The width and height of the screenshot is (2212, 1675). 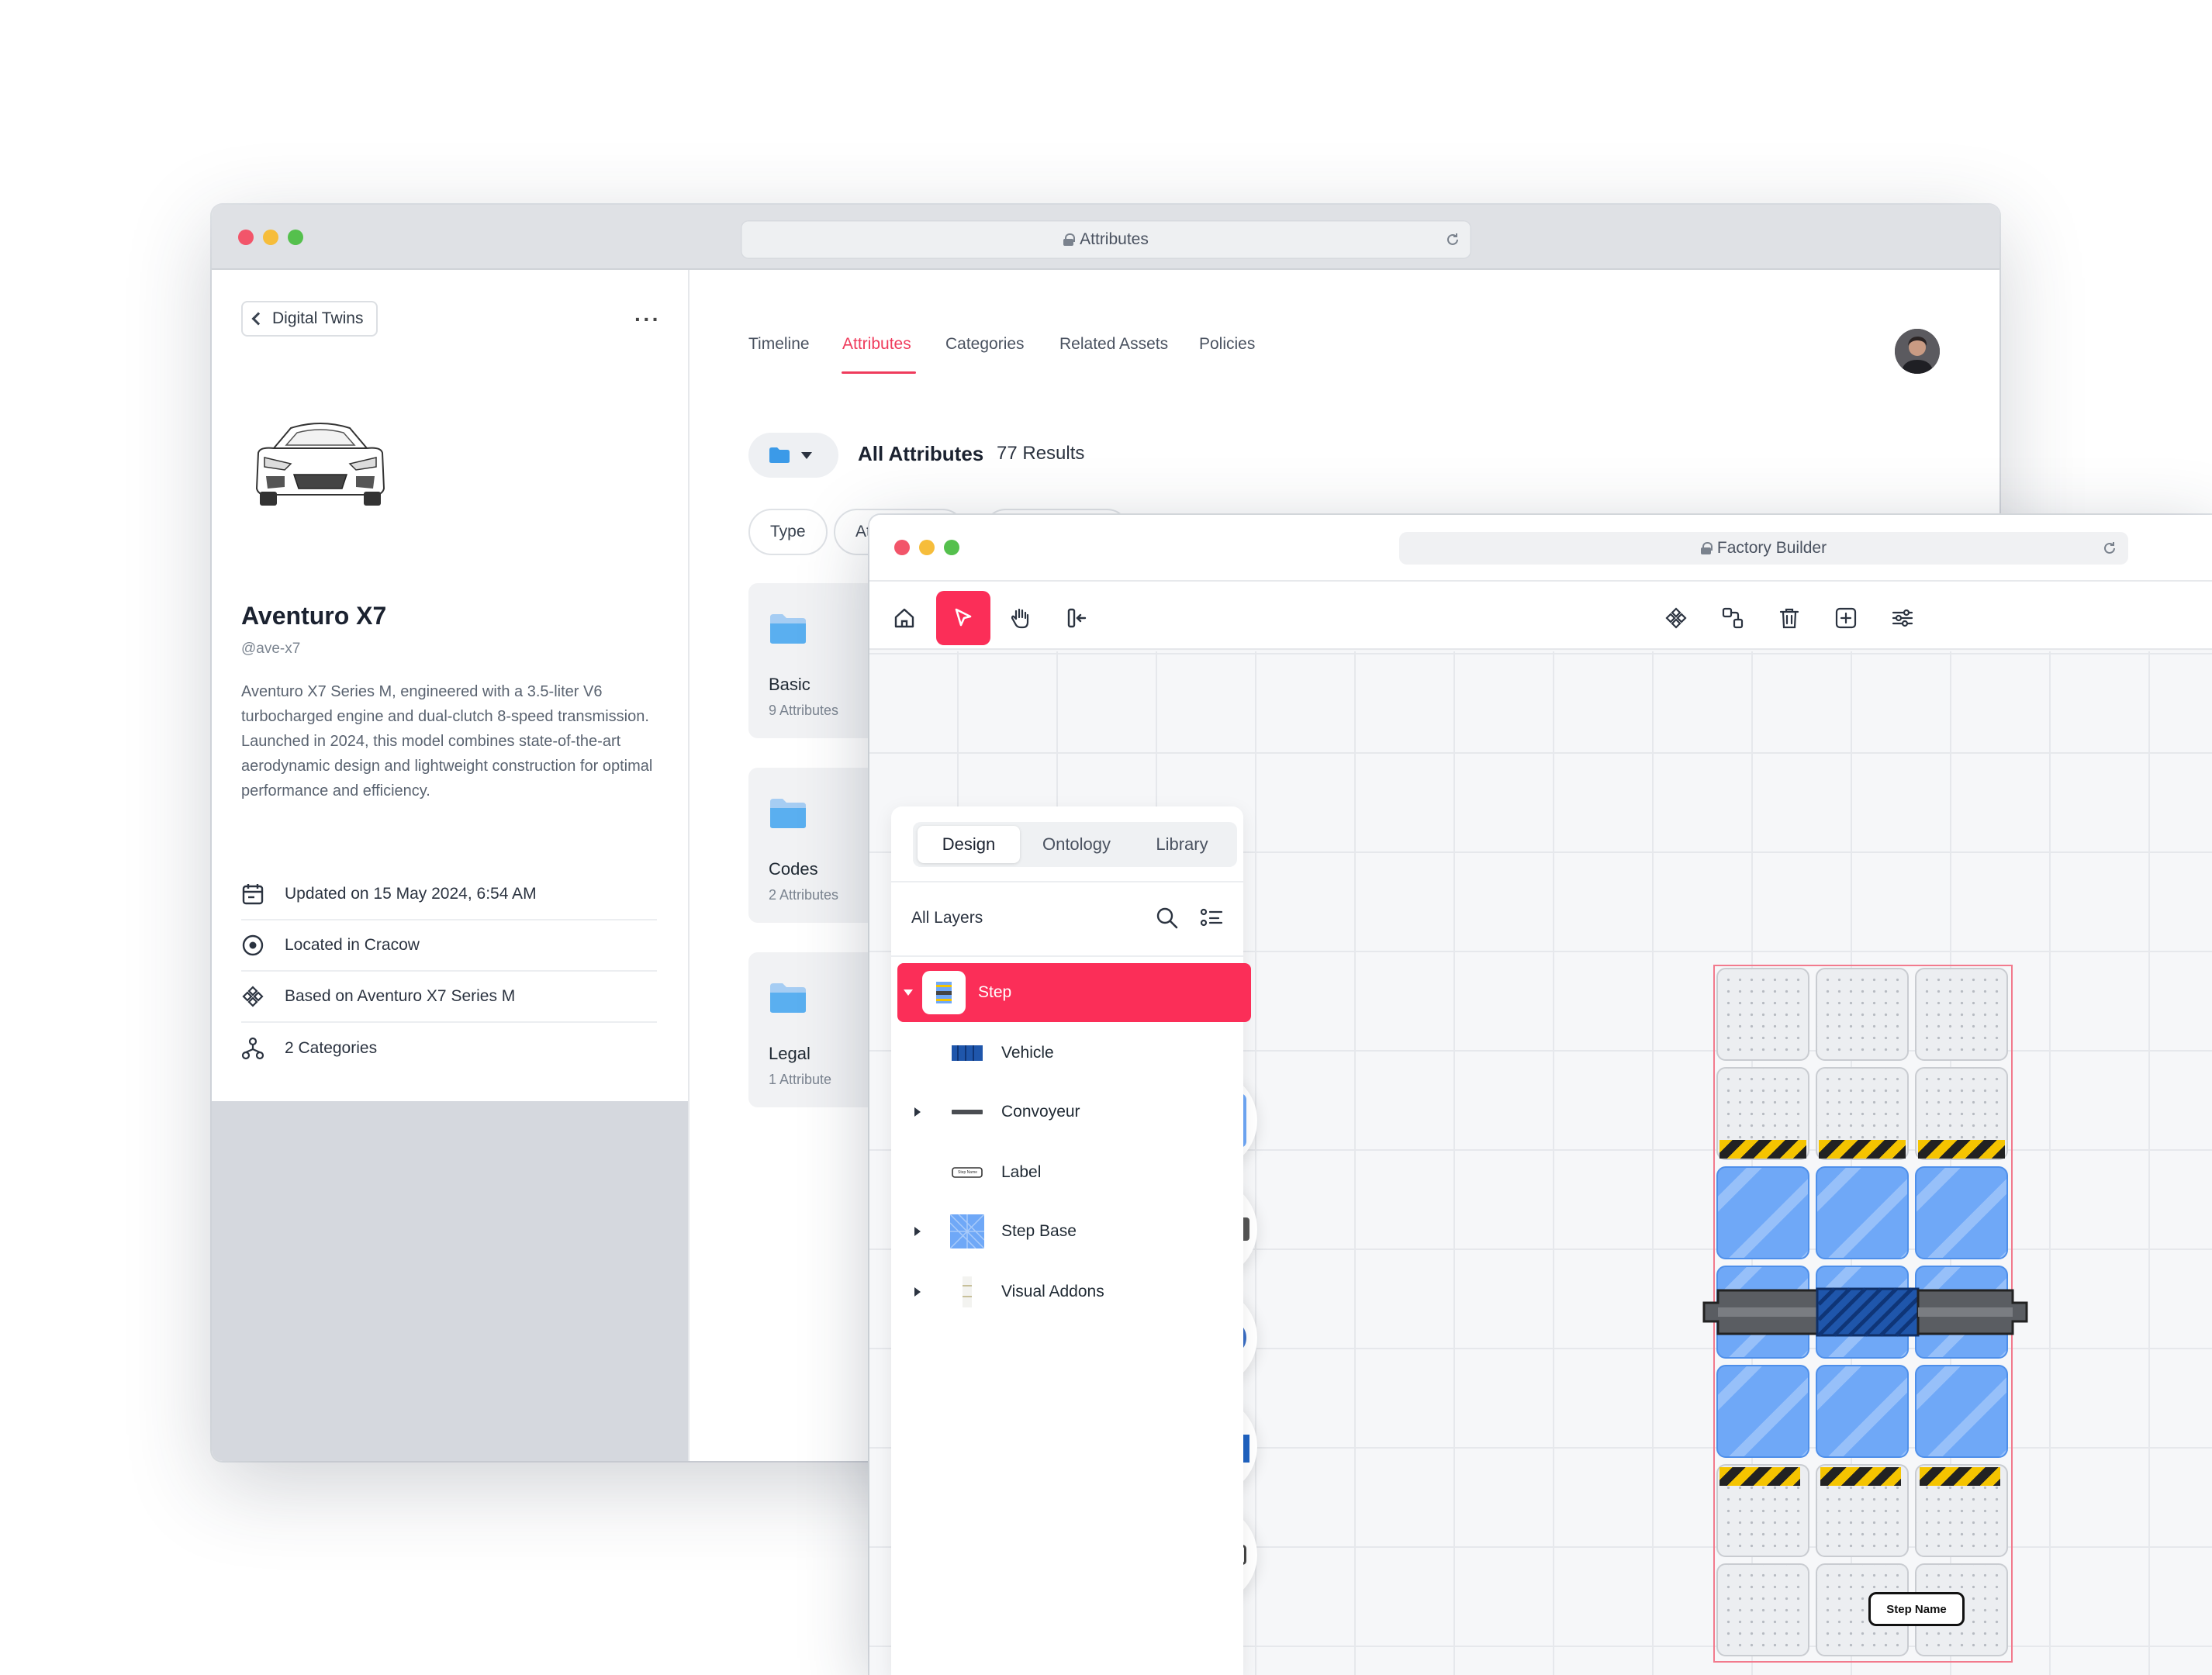 I want to click on divider, so click(x=1067, y=881).